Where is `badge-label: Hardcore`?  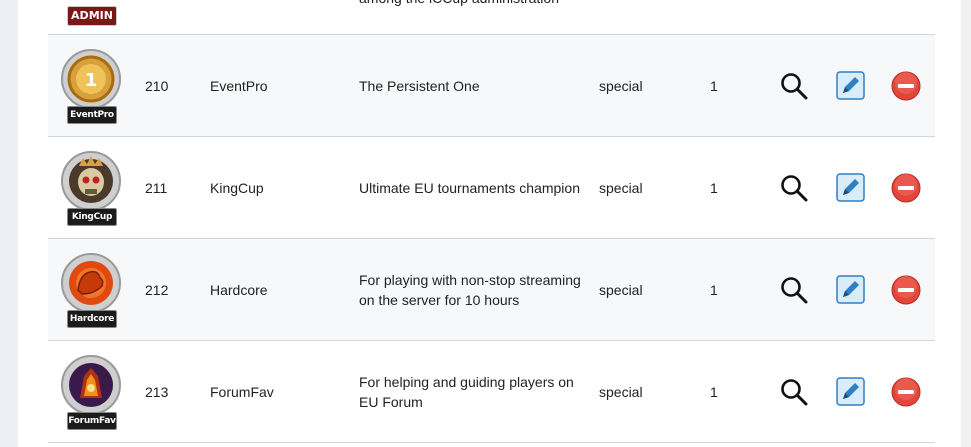 badge-label: Hardcore is located at coordinates (92, 318).